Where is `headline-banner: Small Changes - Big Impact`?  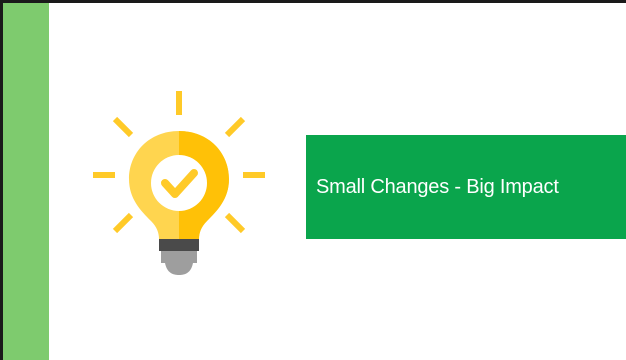 headline-banner: Small Changes - Big Impact is located at coordinates (466, 187).